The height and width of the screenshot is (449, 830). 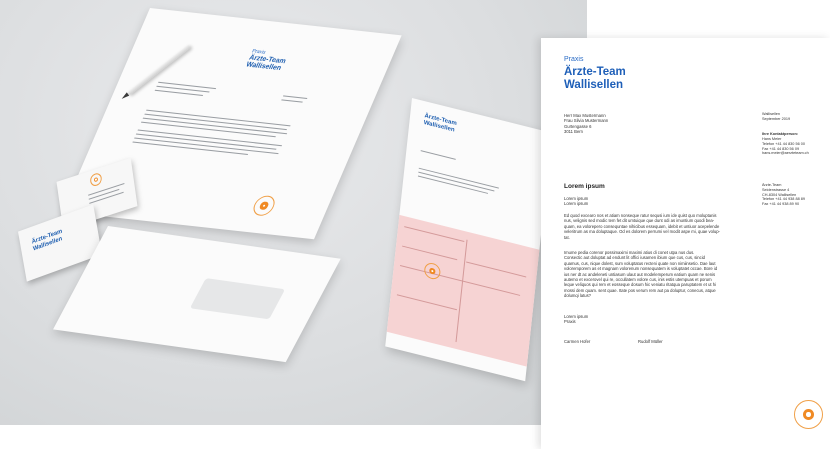 I want to click on mockup-letterhead-name: Ärzte-Team Wallisellen, so click(x=265, y=63).